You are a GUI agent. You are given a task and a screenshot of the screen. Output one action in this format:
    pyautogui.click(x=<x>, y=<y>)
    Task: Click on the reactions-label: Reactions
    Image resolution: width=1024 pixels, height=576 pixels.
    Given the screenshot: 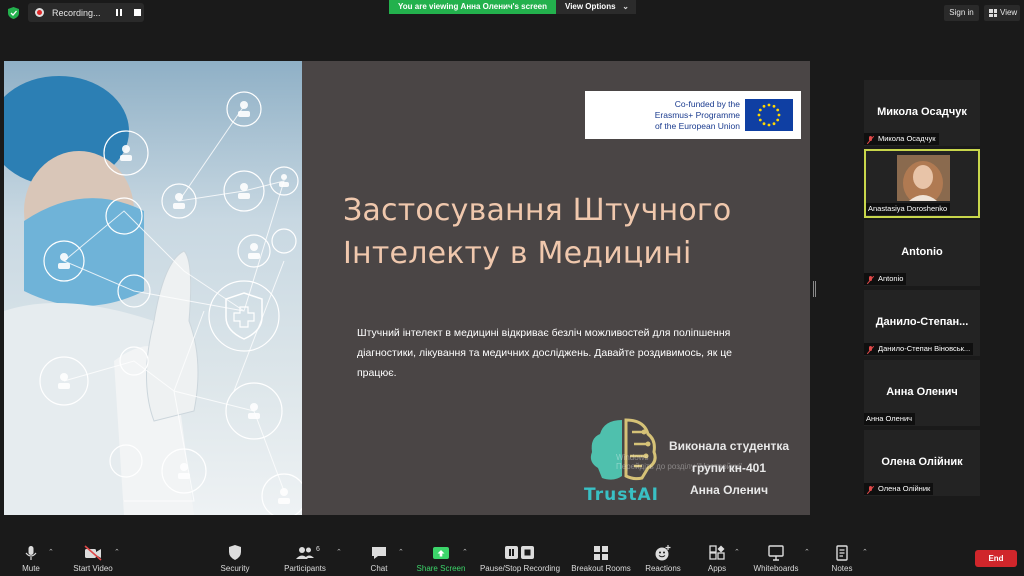 What is the action you would take?
    pyautogui.click(x=663, y=568)
    